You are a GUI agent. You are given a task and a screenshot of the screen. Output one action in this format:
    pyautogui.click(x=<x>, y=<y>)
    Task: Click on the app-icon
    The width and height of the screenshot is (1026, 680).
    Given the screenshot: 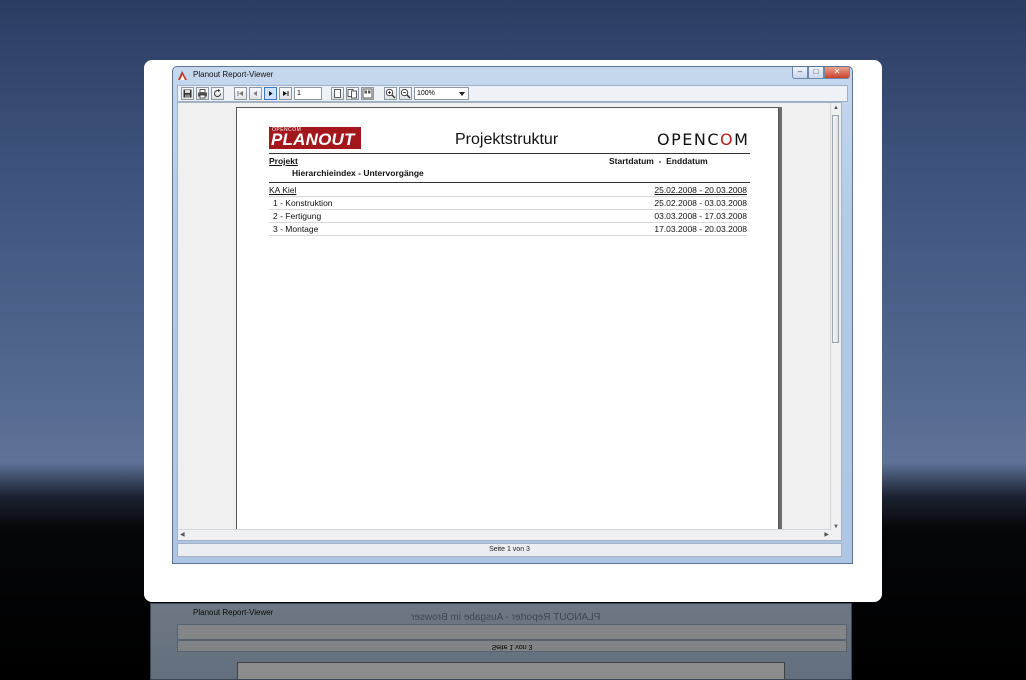 What is the action you would take?
    pyautogui.click(x=182, y=75)
    